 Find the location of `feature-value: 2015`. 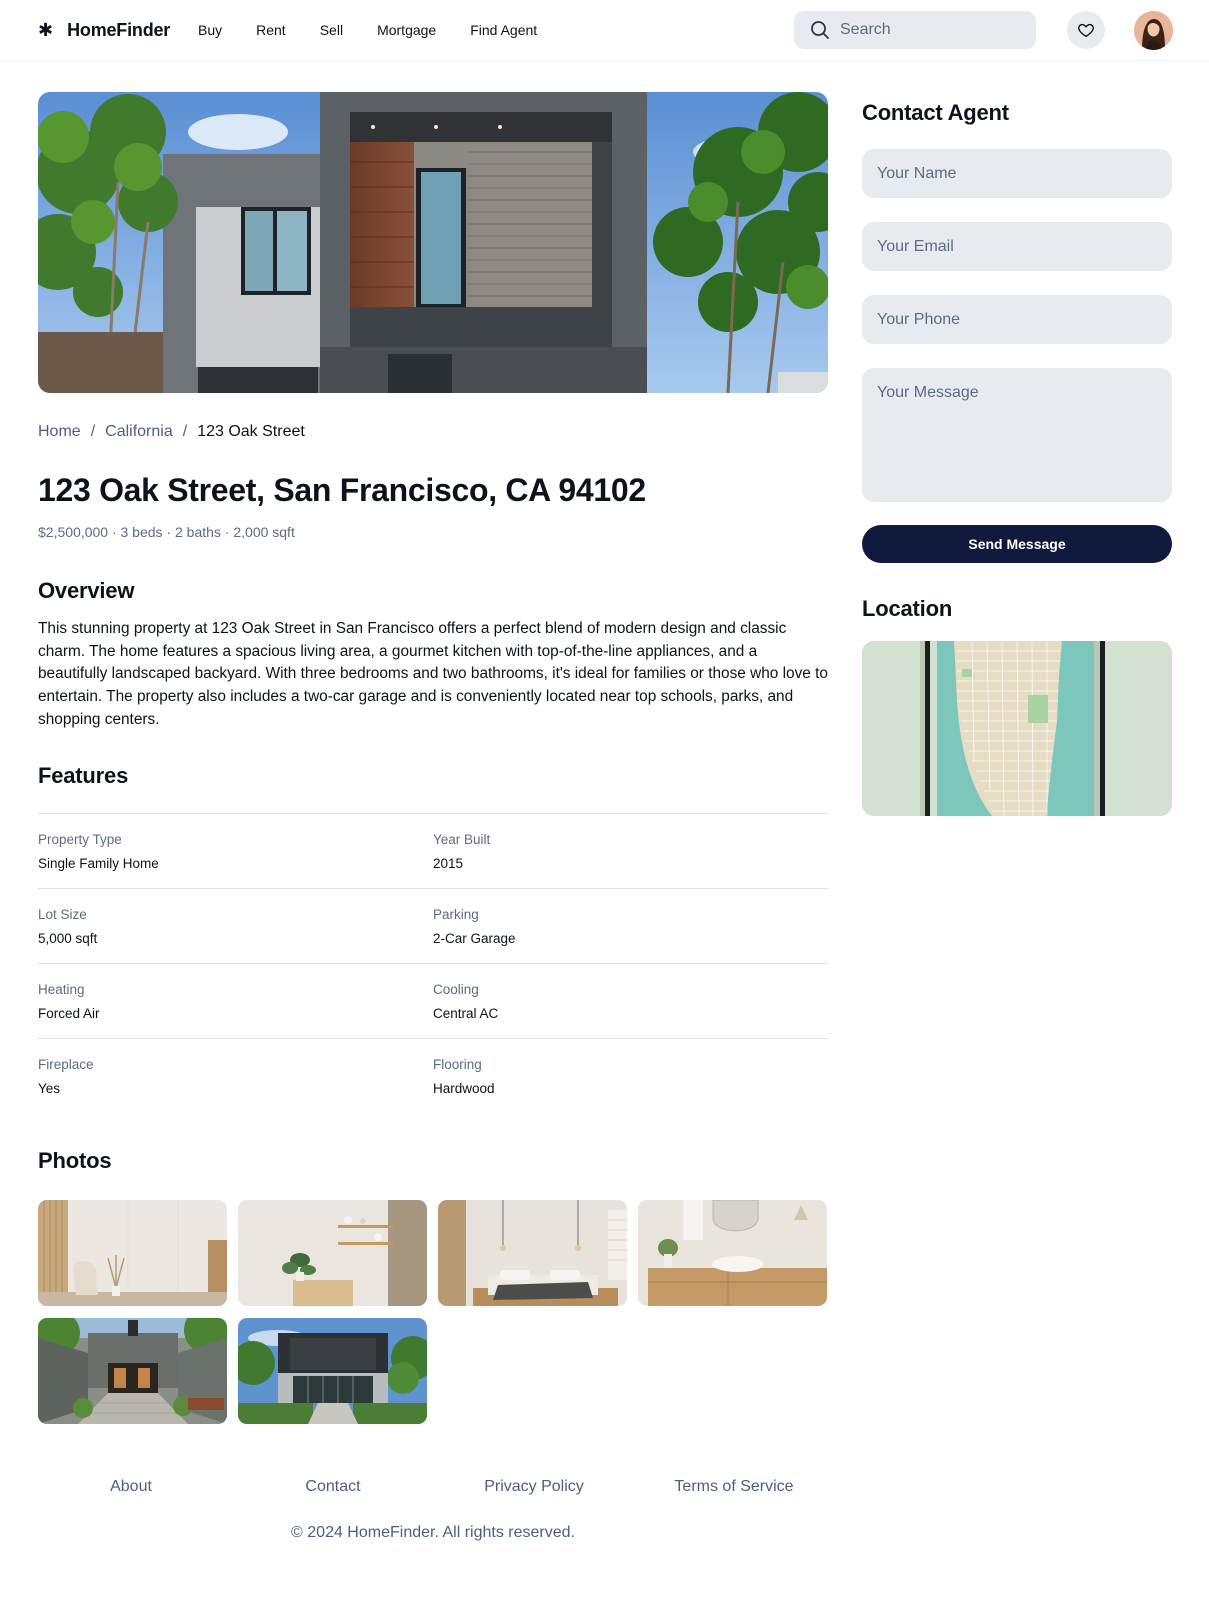

feature-value: 2015 is located at coordinates (448, 863).